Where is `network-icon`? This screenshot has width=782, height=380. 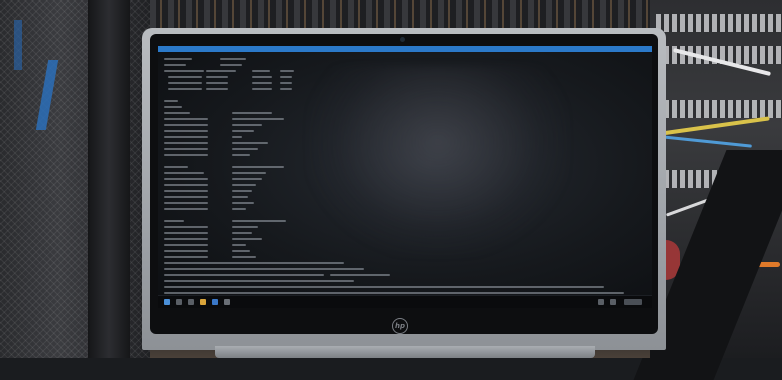
network-icon is located at coordinates (601, 302).